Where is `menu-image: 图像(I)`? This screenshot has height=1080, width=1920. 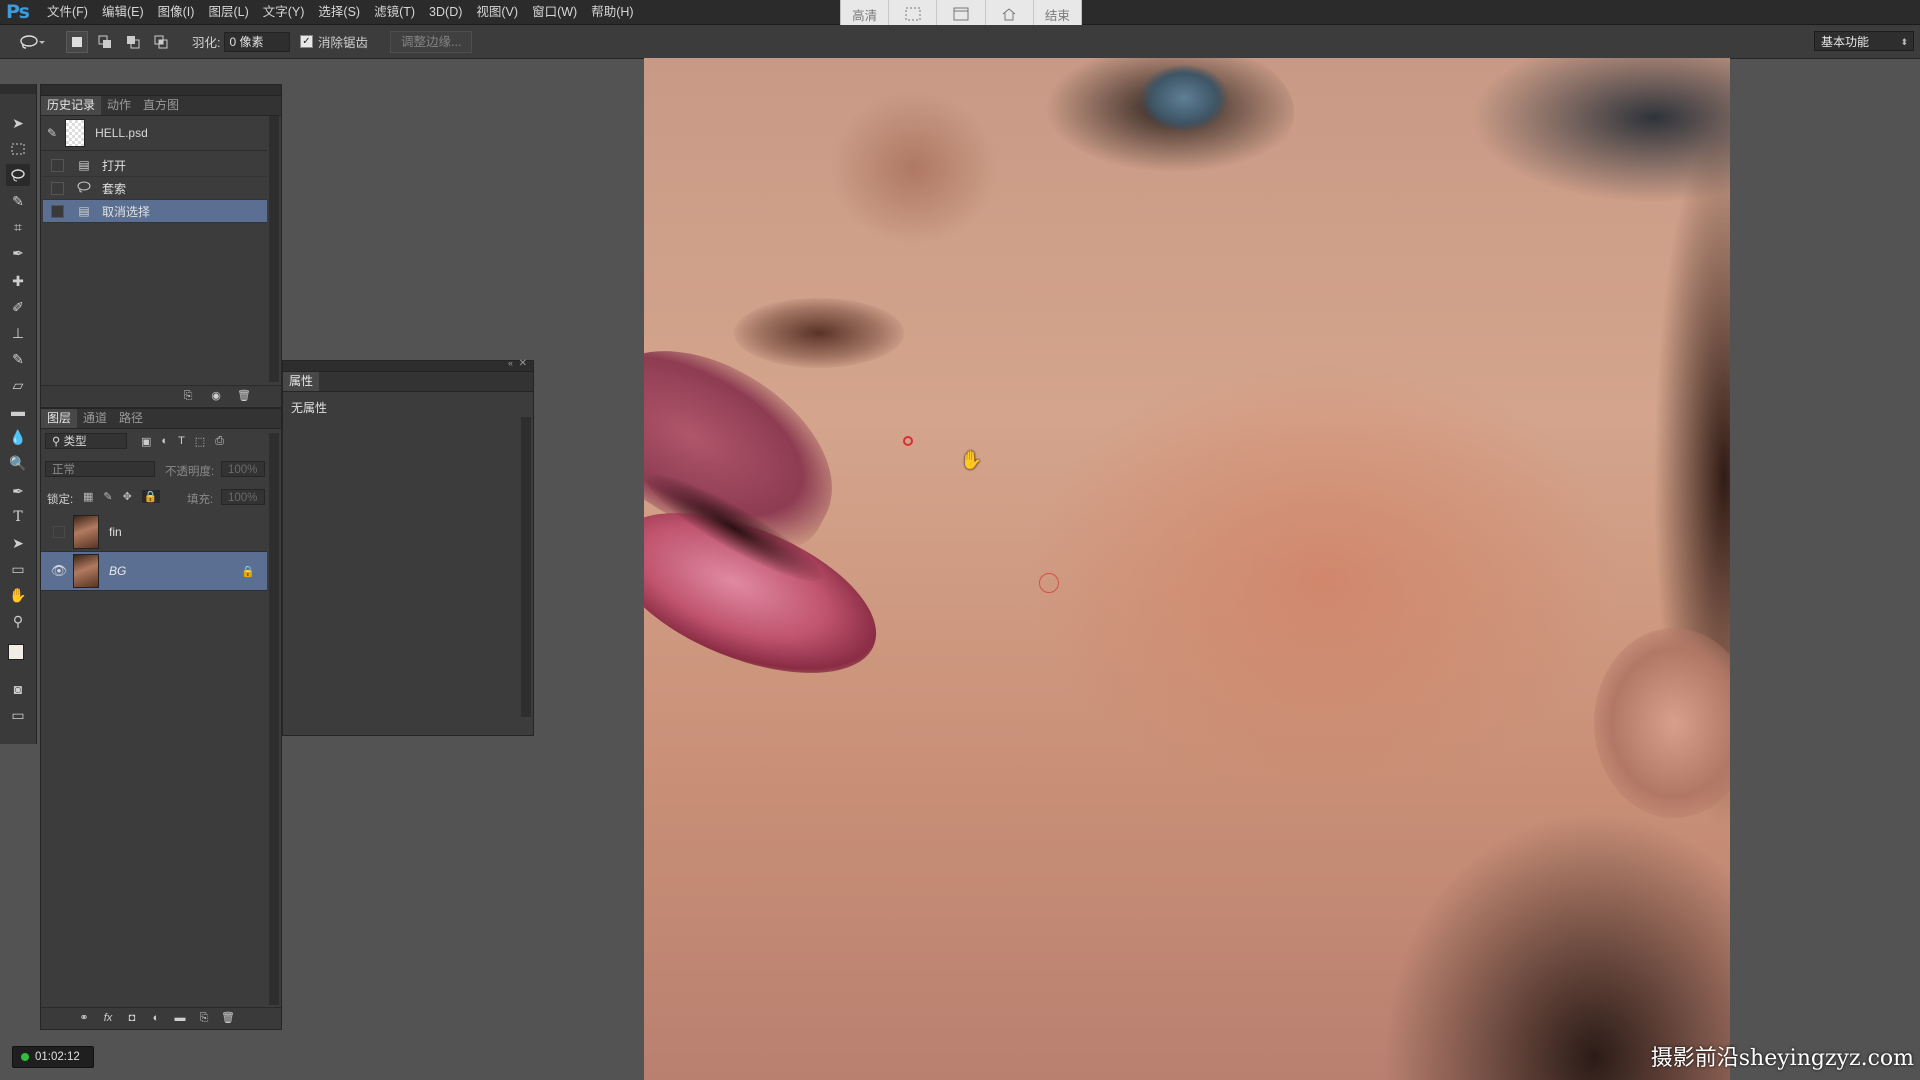 menu-image: 图像(I) is located at coordinates (176, 12).